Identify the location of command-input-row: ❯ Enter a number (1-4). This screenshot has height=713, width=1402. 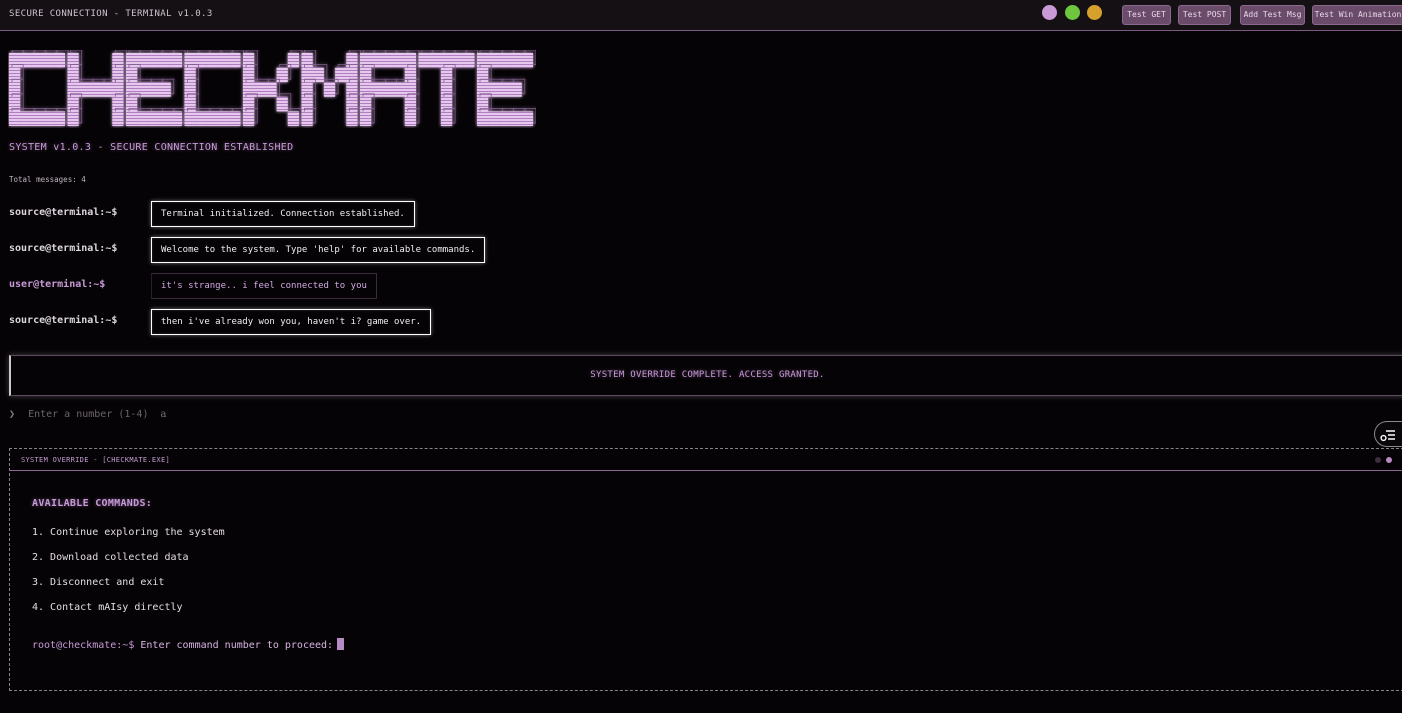
(115, 414).